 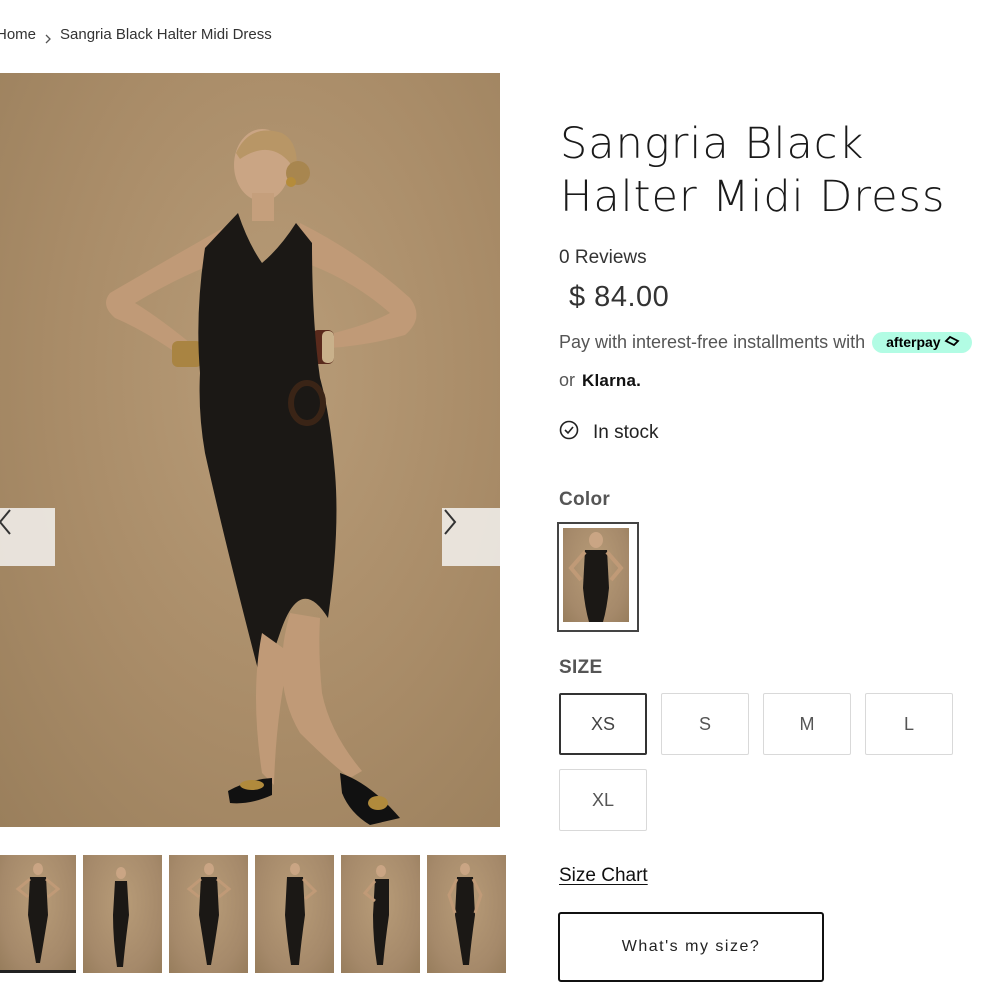 I want to click on color-swatch-selected, so click(x=598, y=577).